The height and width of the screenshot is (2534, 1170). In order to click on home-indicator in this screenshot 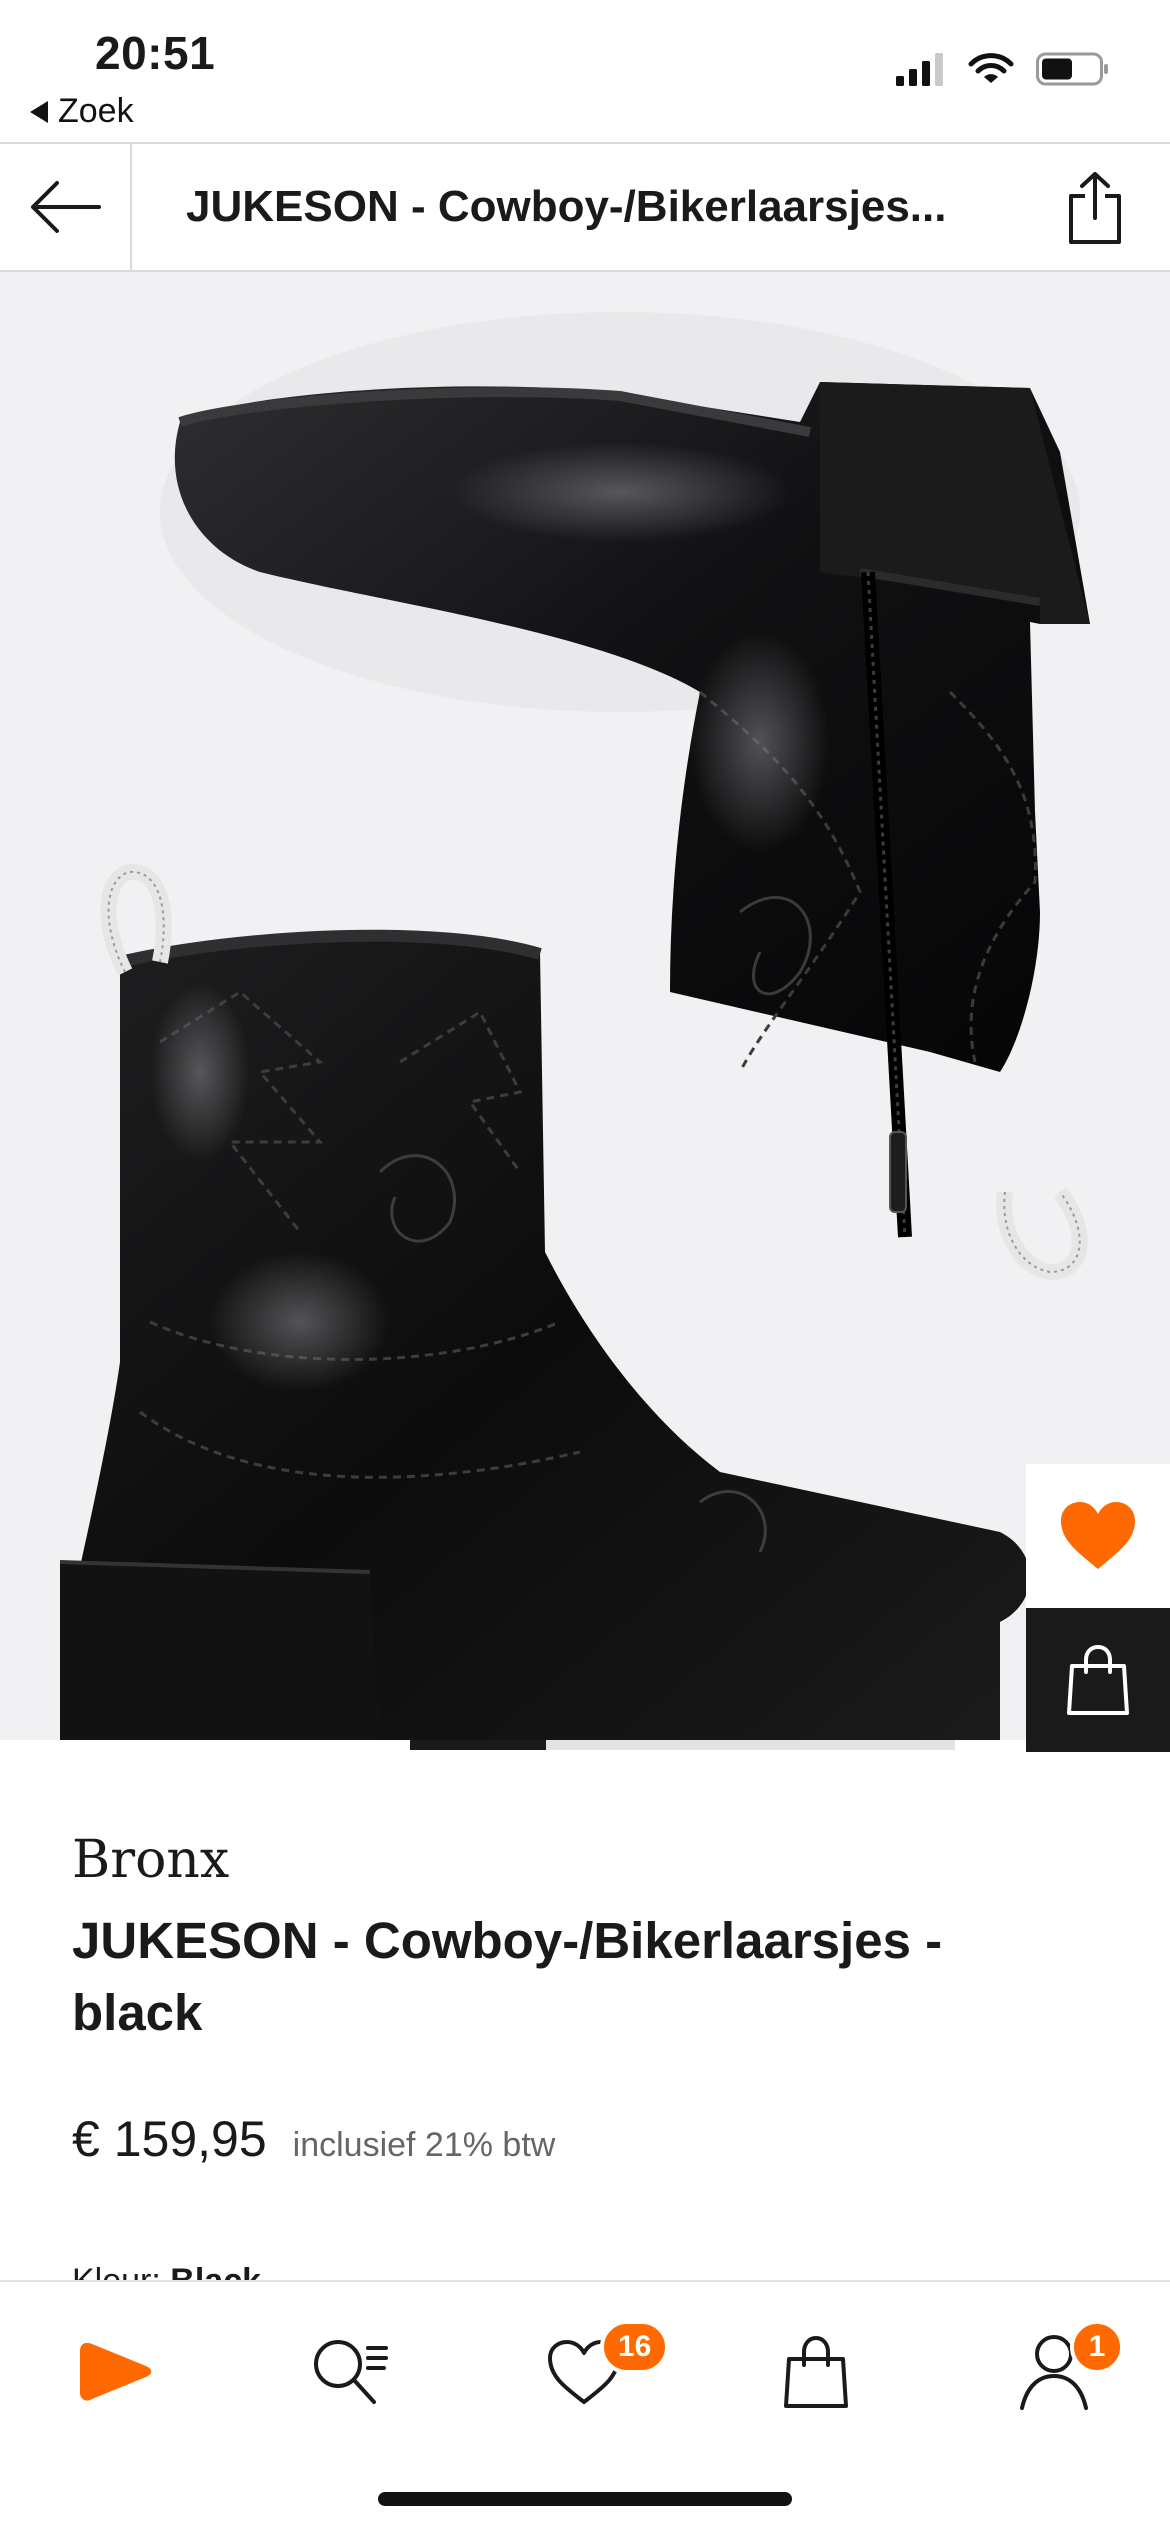, I will do `click(585, 2499)`.